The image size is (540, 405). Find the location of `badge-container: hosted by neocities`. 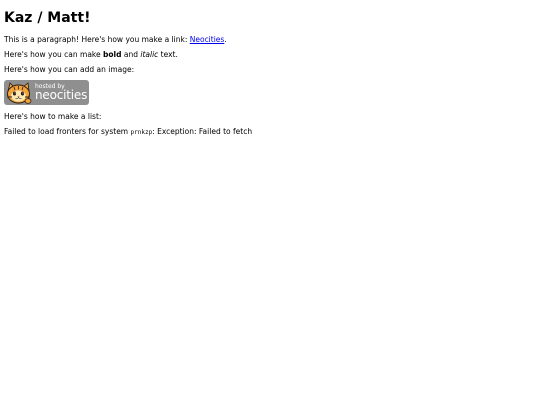

badge-container: hosted by neocities is located at coordinates (270, 92).